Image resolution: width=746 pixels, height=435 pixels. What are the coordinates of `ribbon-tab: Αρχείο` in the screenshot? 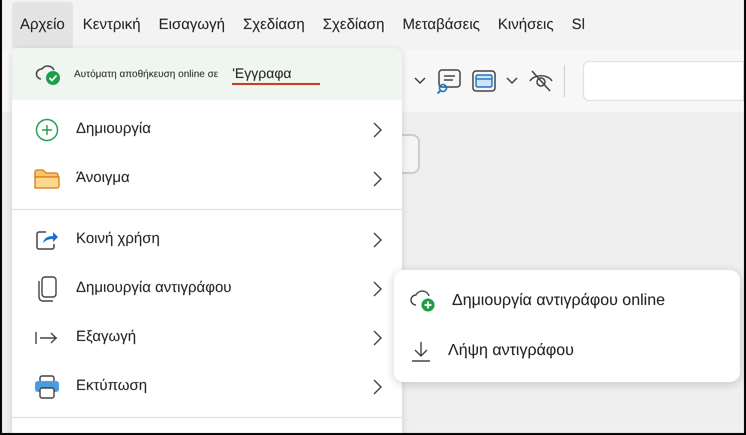 It's located at (42, 25).